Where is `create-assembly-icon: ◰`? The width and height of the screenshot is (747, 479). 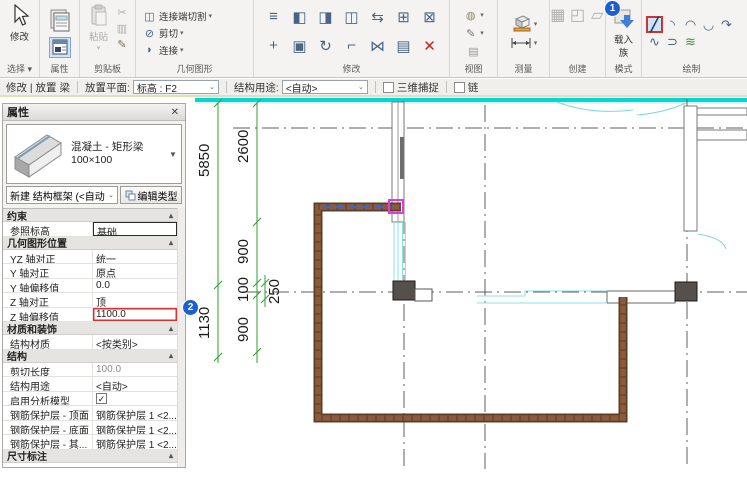
create-assembly-icon: ◰ is located at coordinates (578, 15).